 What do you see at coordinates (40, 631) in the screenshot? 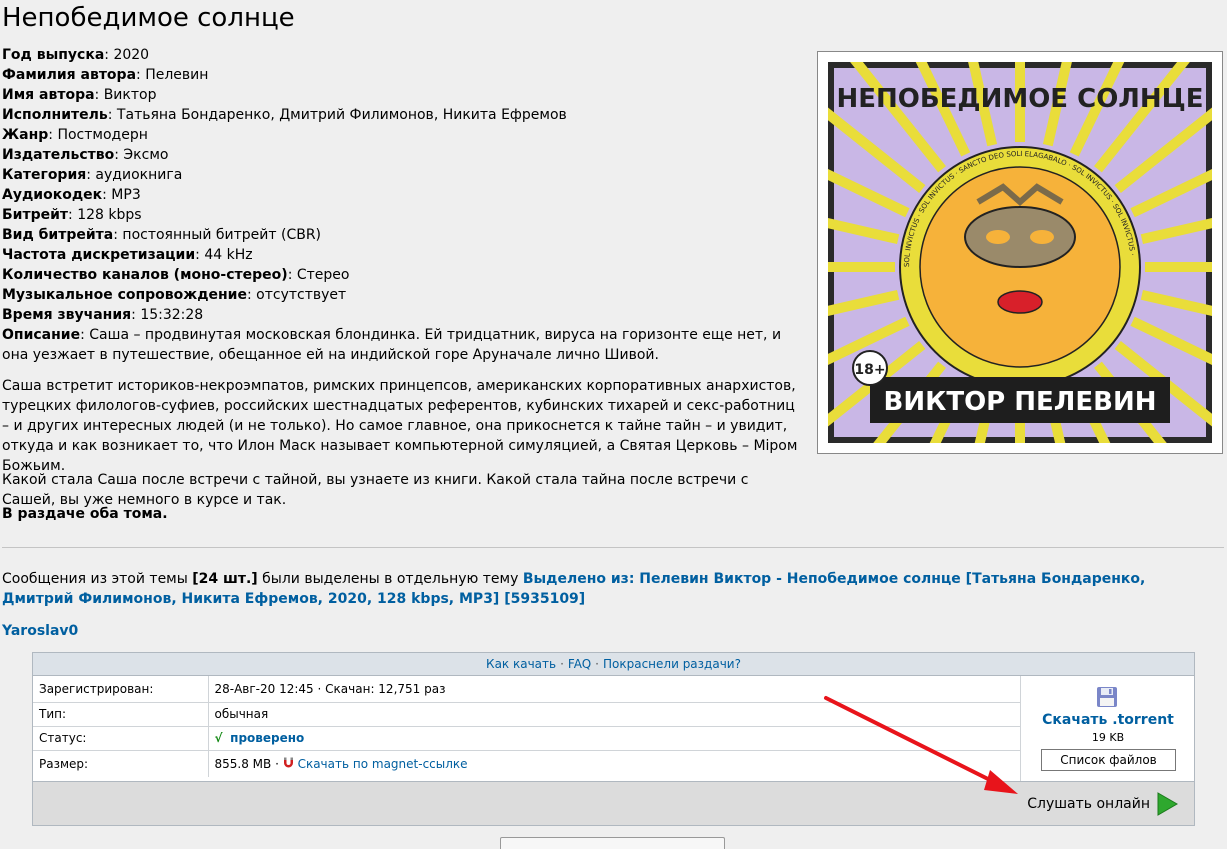
I see `username-link: Yaroslav0` at bounding box center [40, 631].